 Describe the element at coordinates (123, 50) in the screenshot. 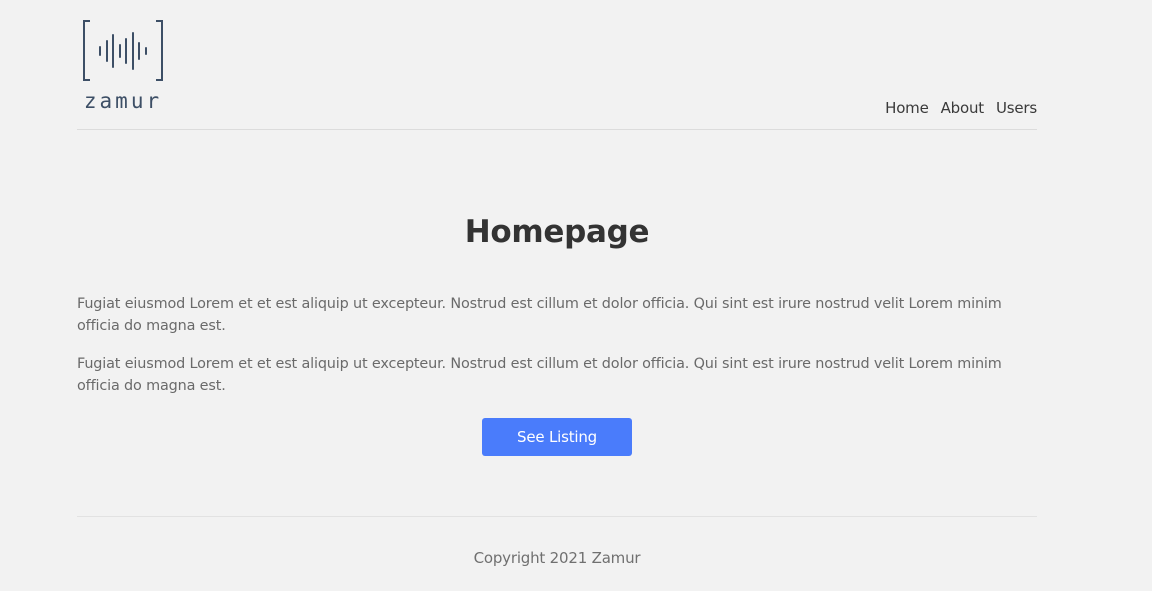

I see `soundwave-bracket-icon` at that location.